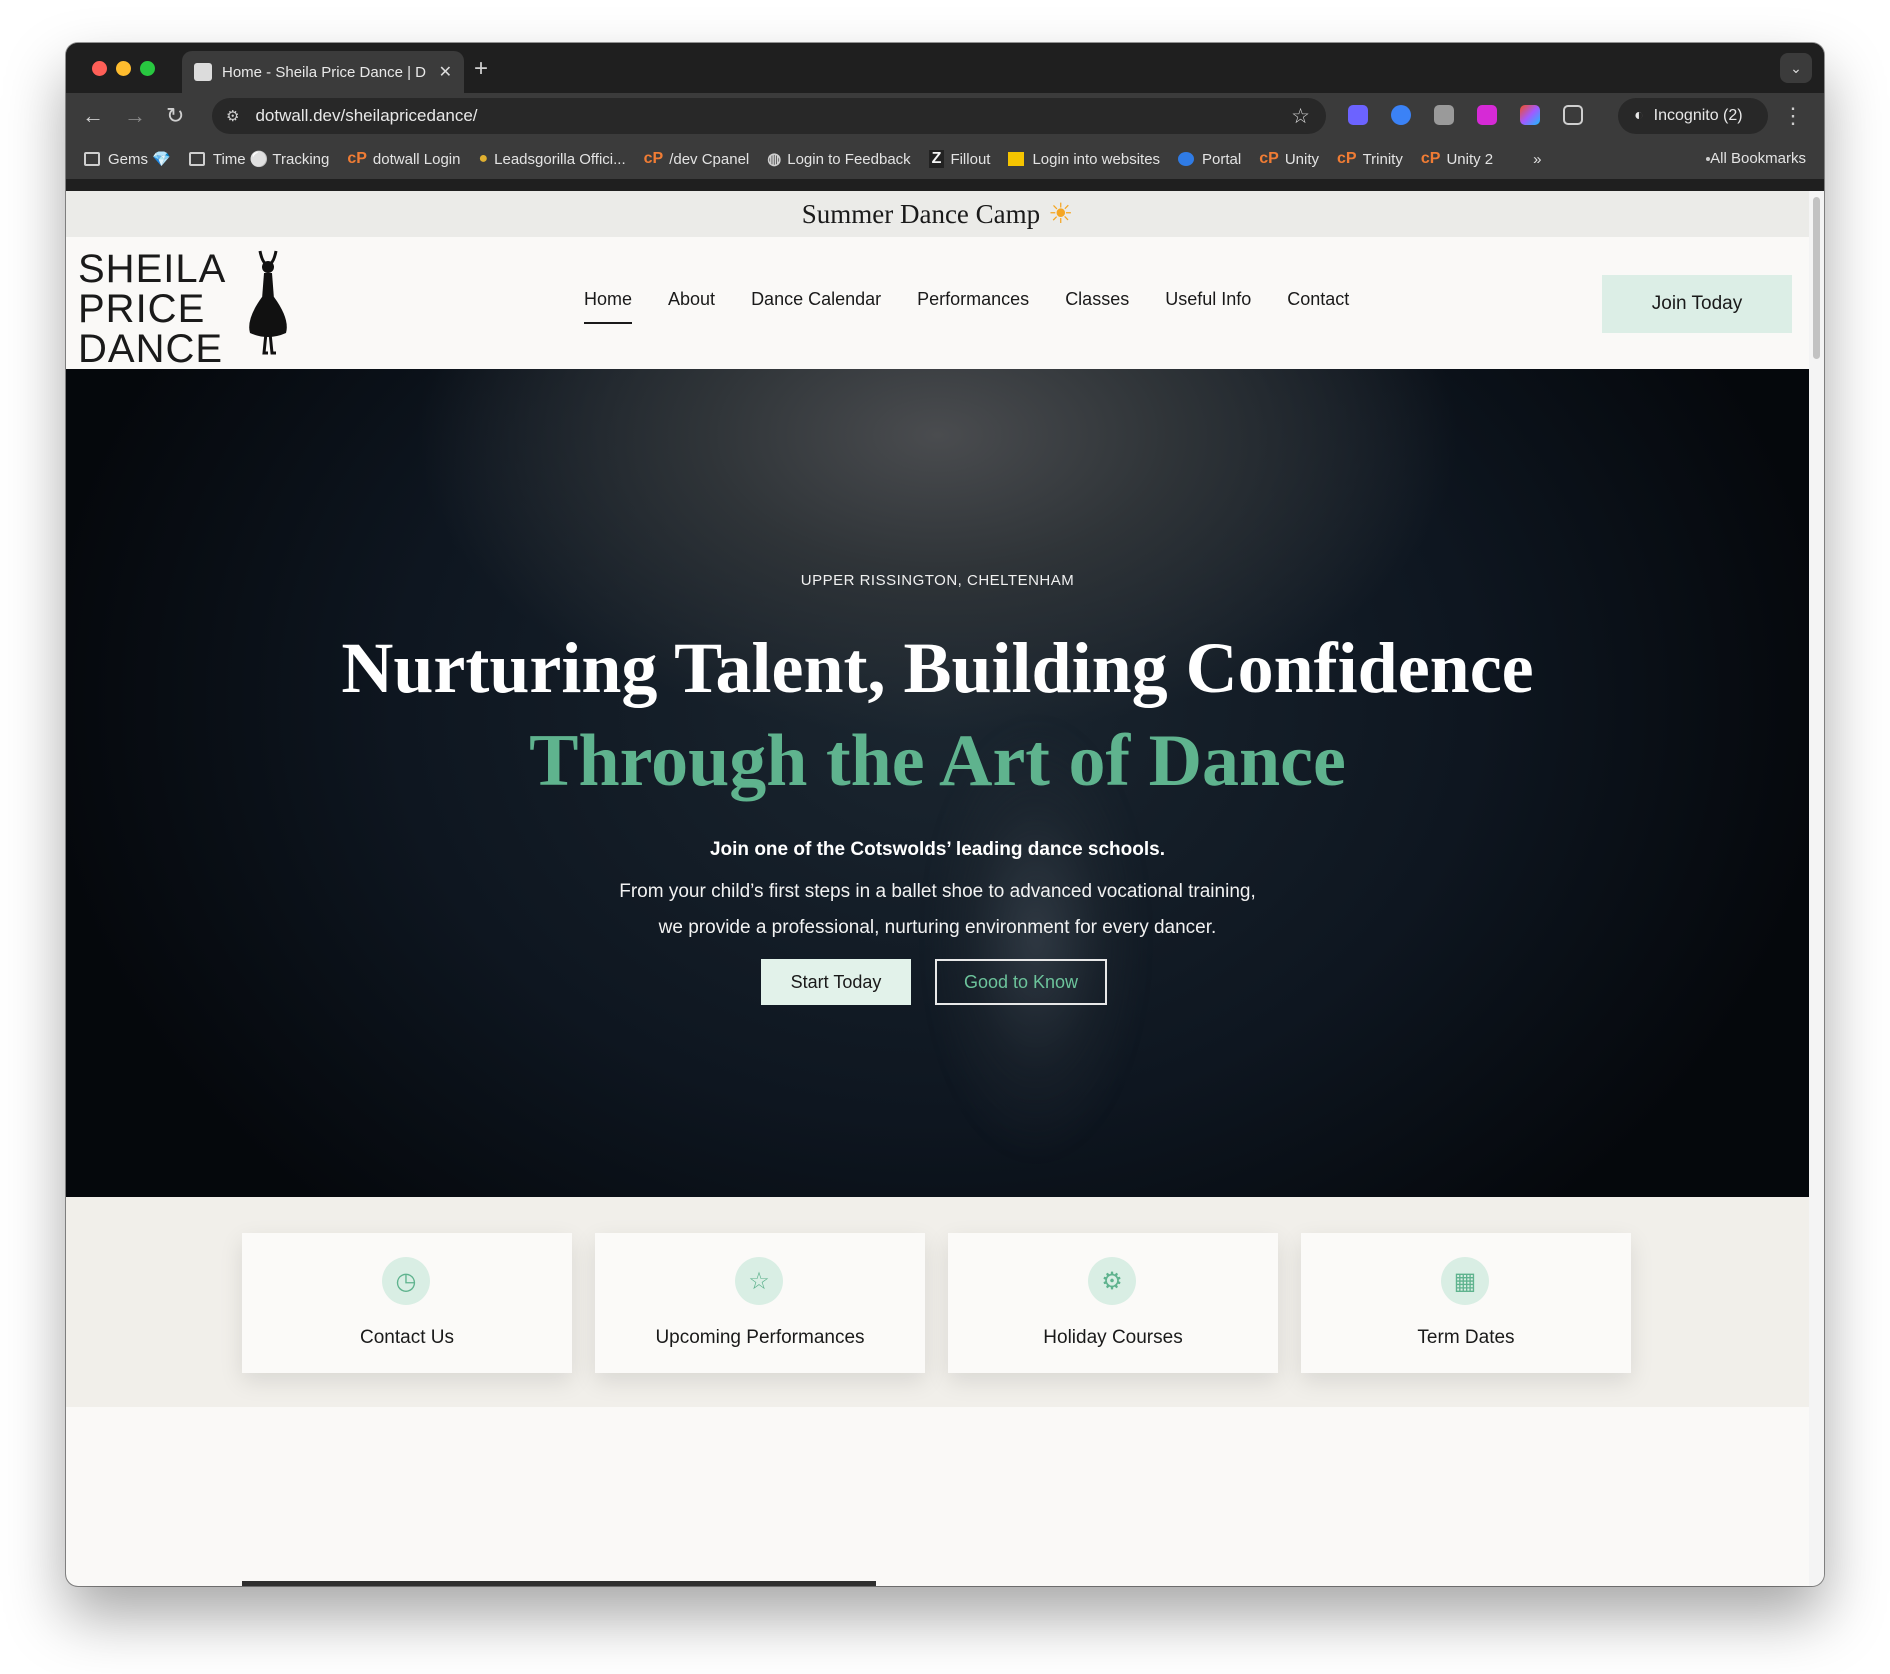  Describe the element at coordinates (1816, 888) in the screenshot. I see `page-scrollbar` at that location.